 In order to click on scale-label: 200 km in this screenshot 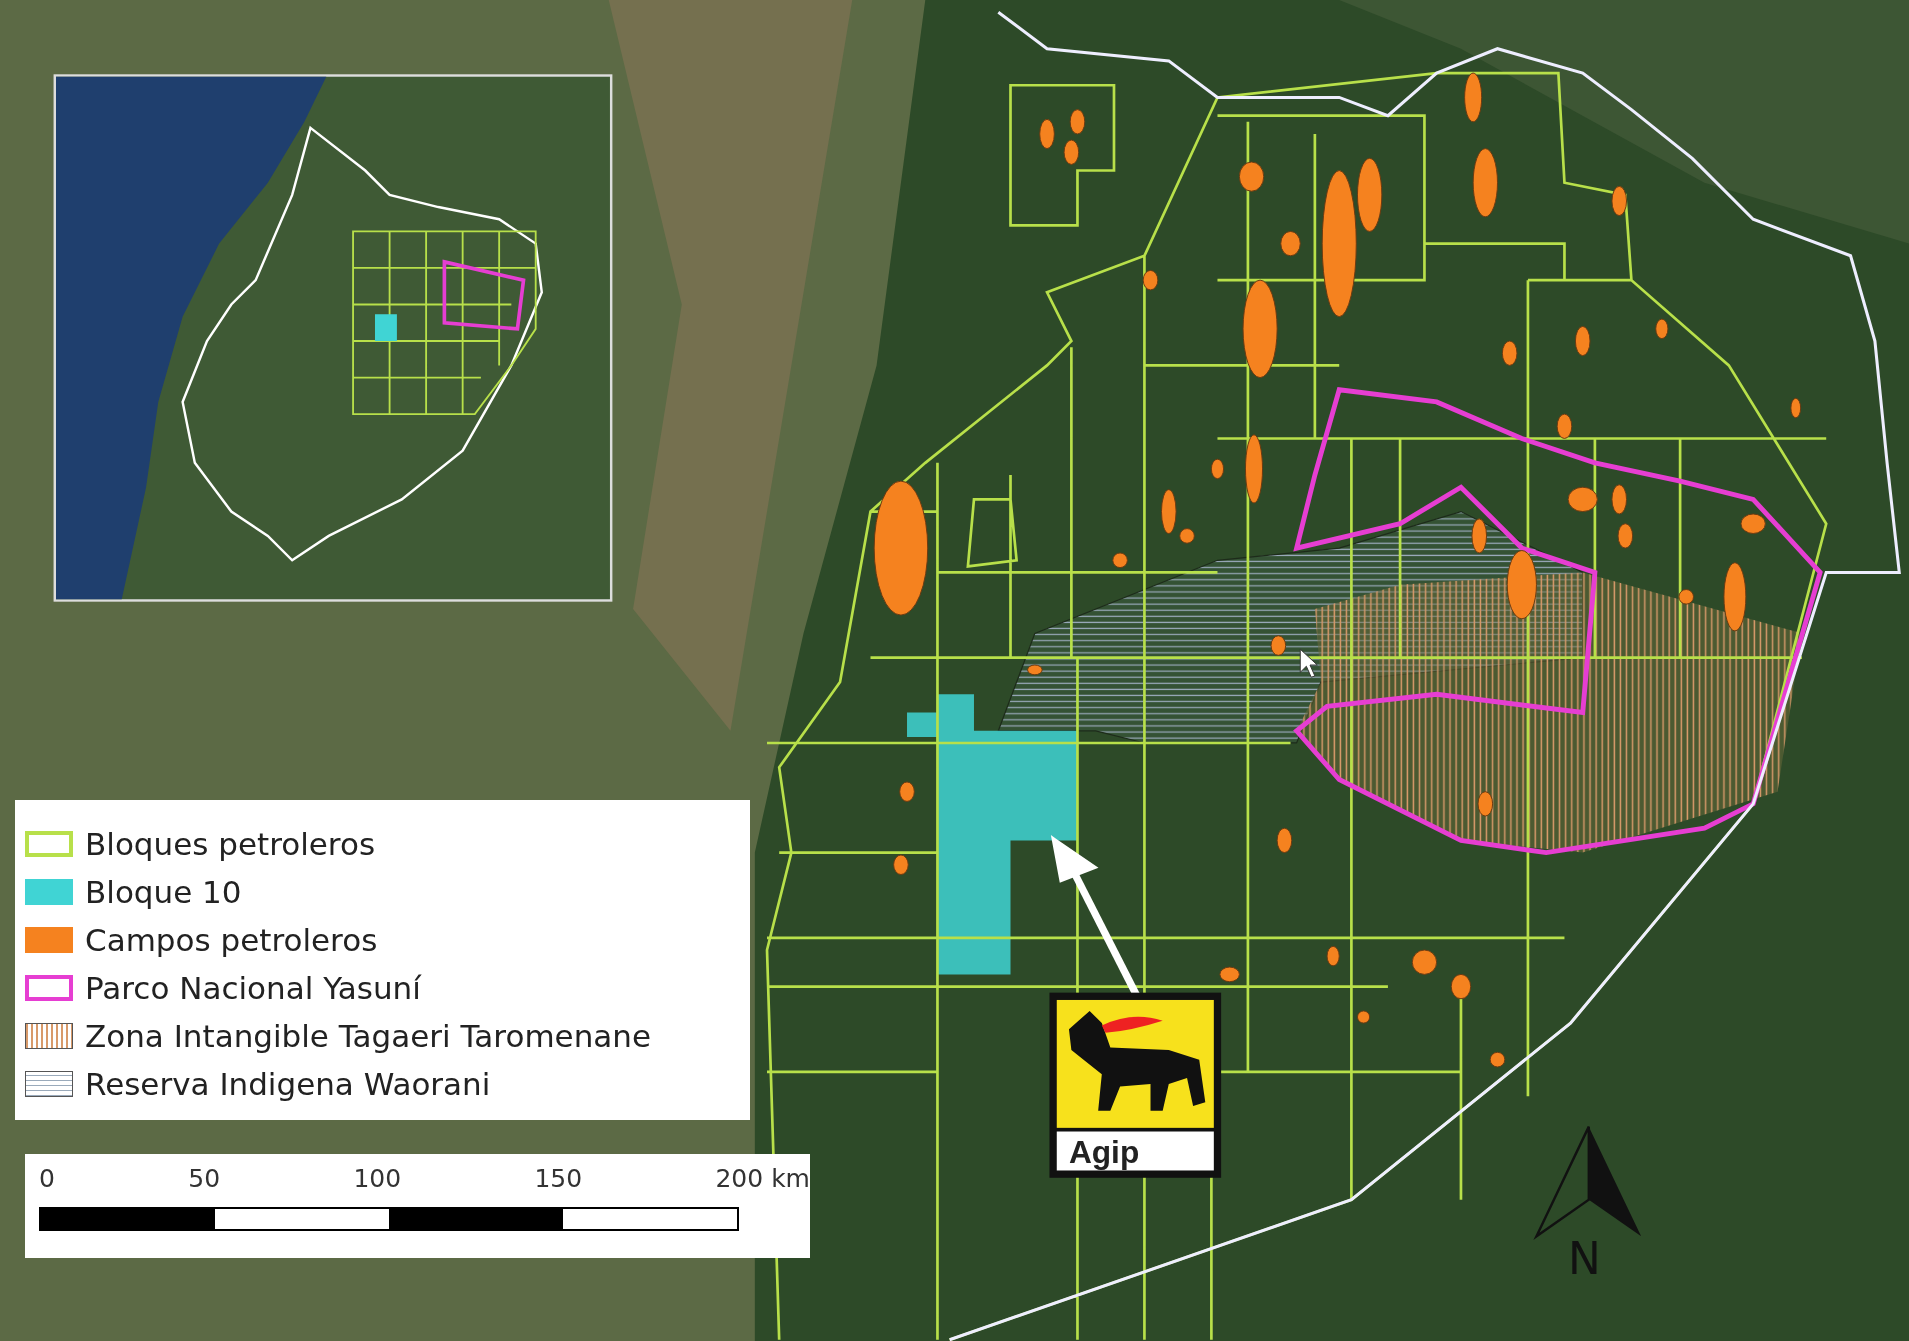, I will do `click(762, 1178)`.